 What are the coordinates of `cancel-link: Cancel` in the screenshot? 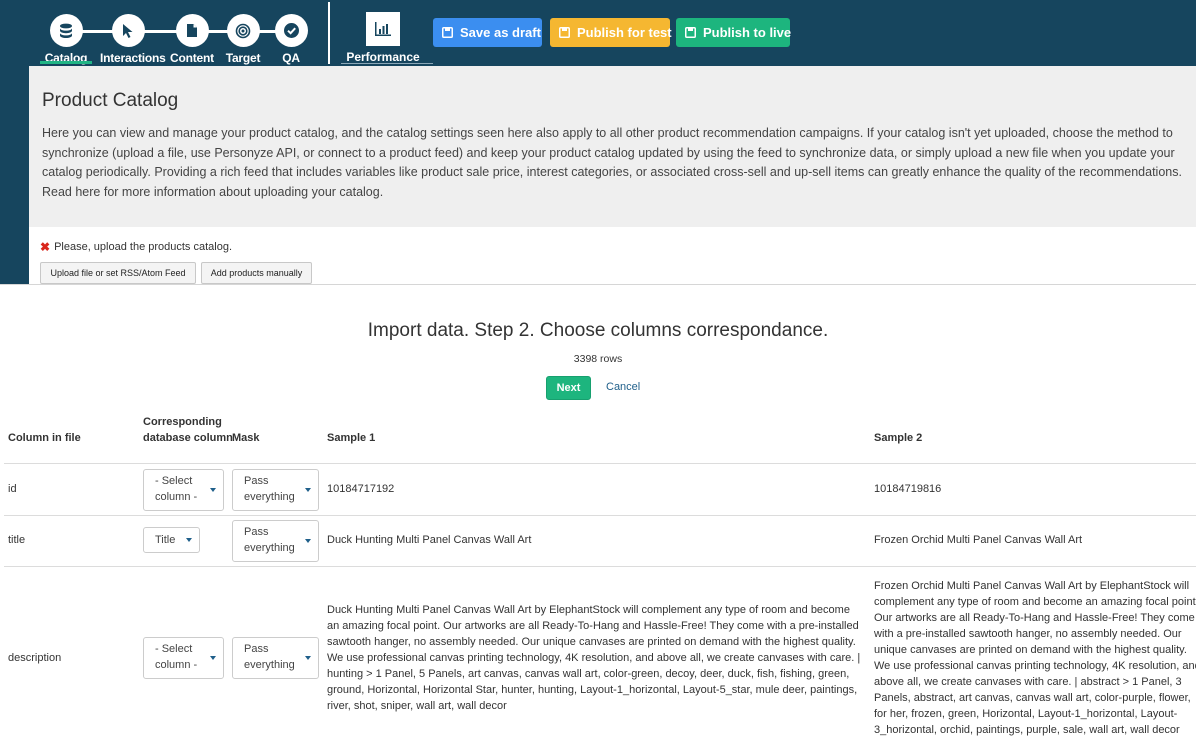 It's located at (623, 387).